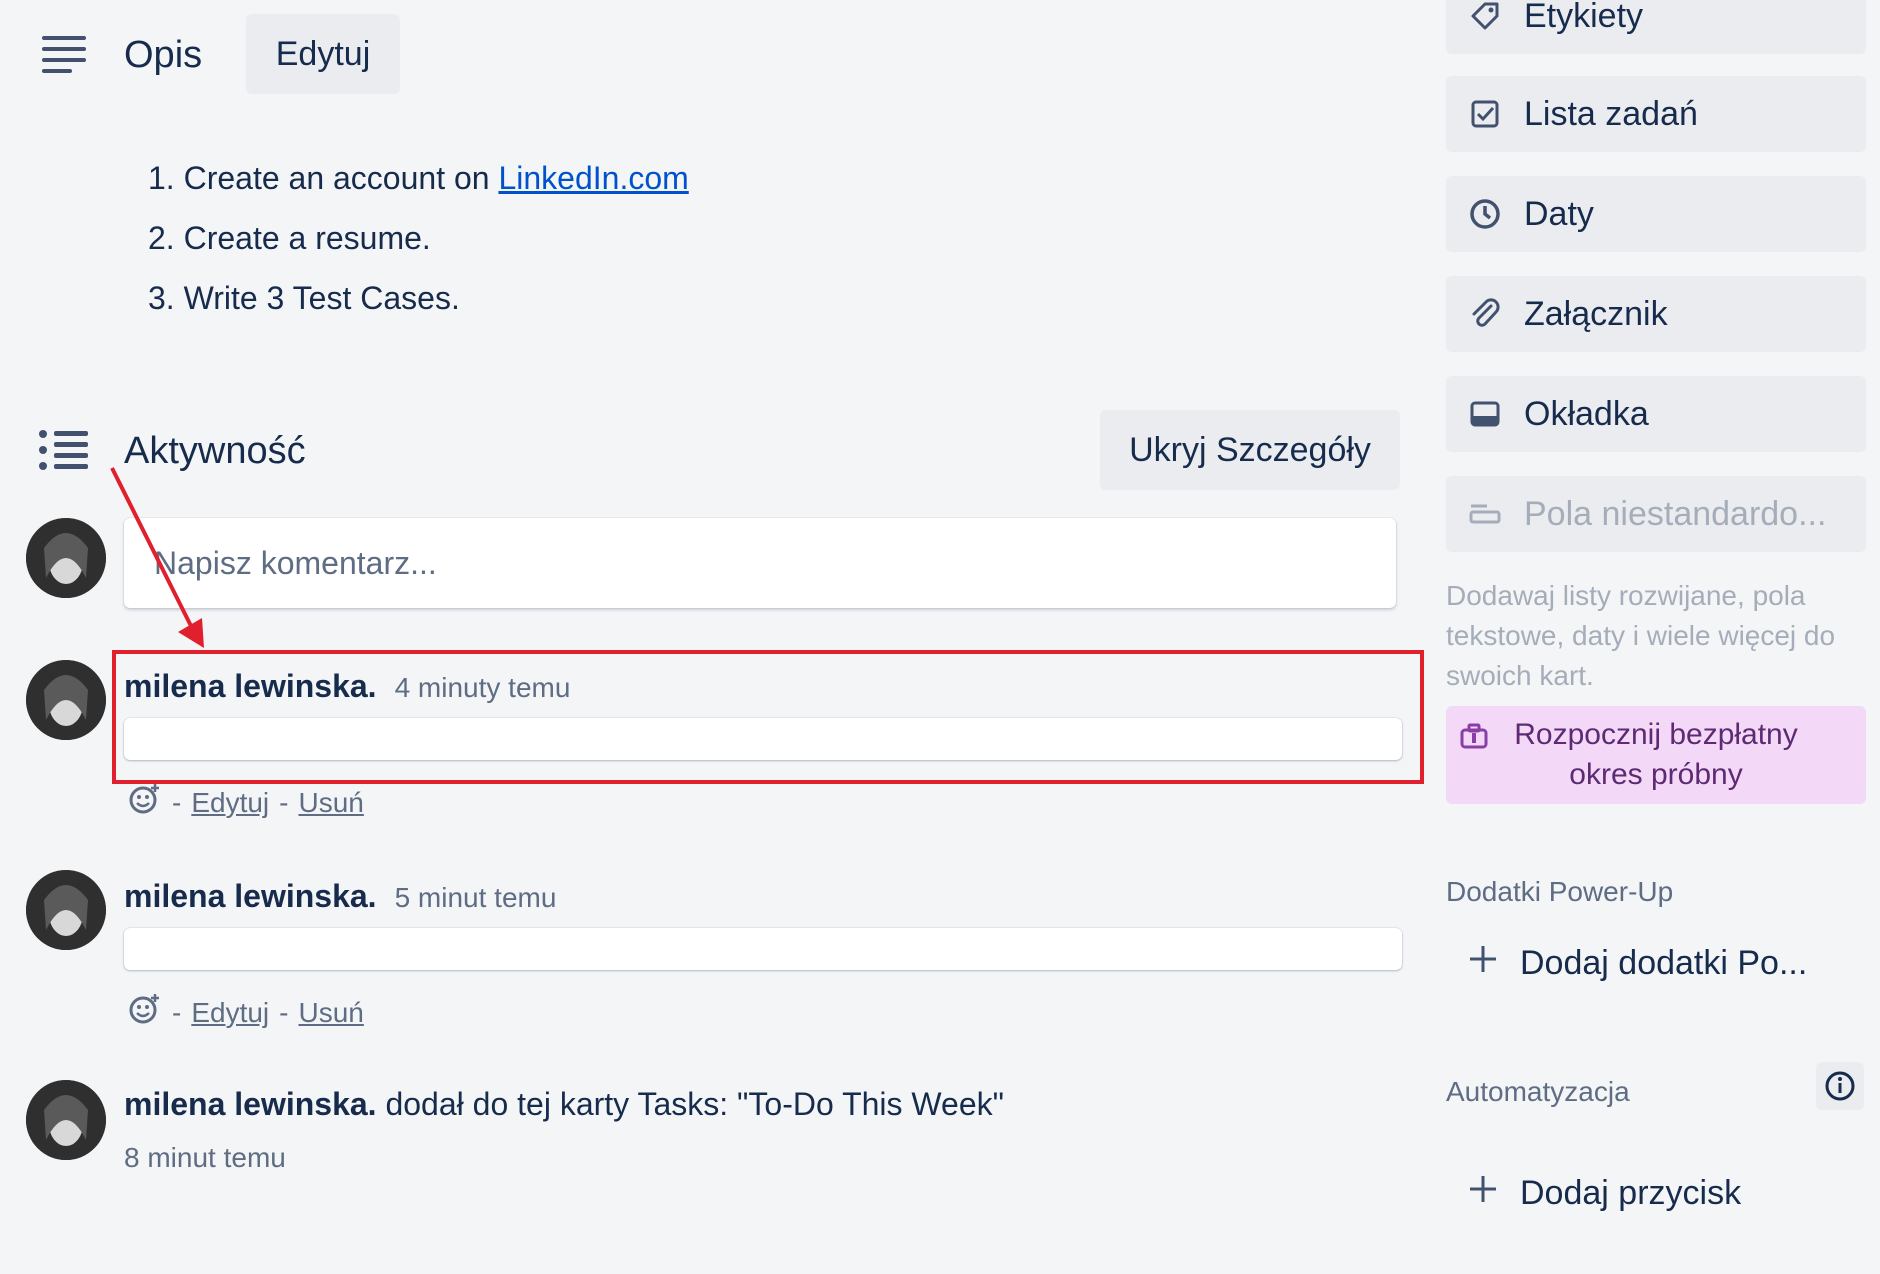  Describe the element at coordinates (64, 452) in the screenshot. I see `activity-icon` at that location.